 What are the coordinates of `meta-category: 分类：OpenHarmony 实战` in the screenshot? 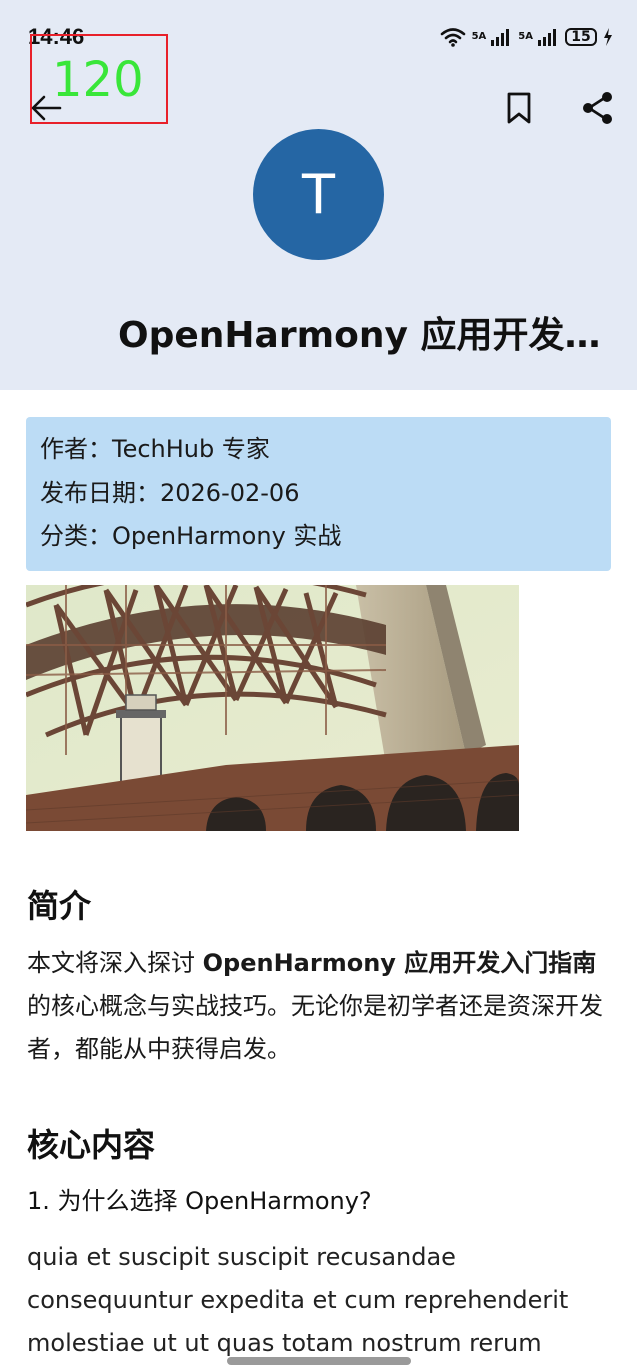 It's located at (191, 536).